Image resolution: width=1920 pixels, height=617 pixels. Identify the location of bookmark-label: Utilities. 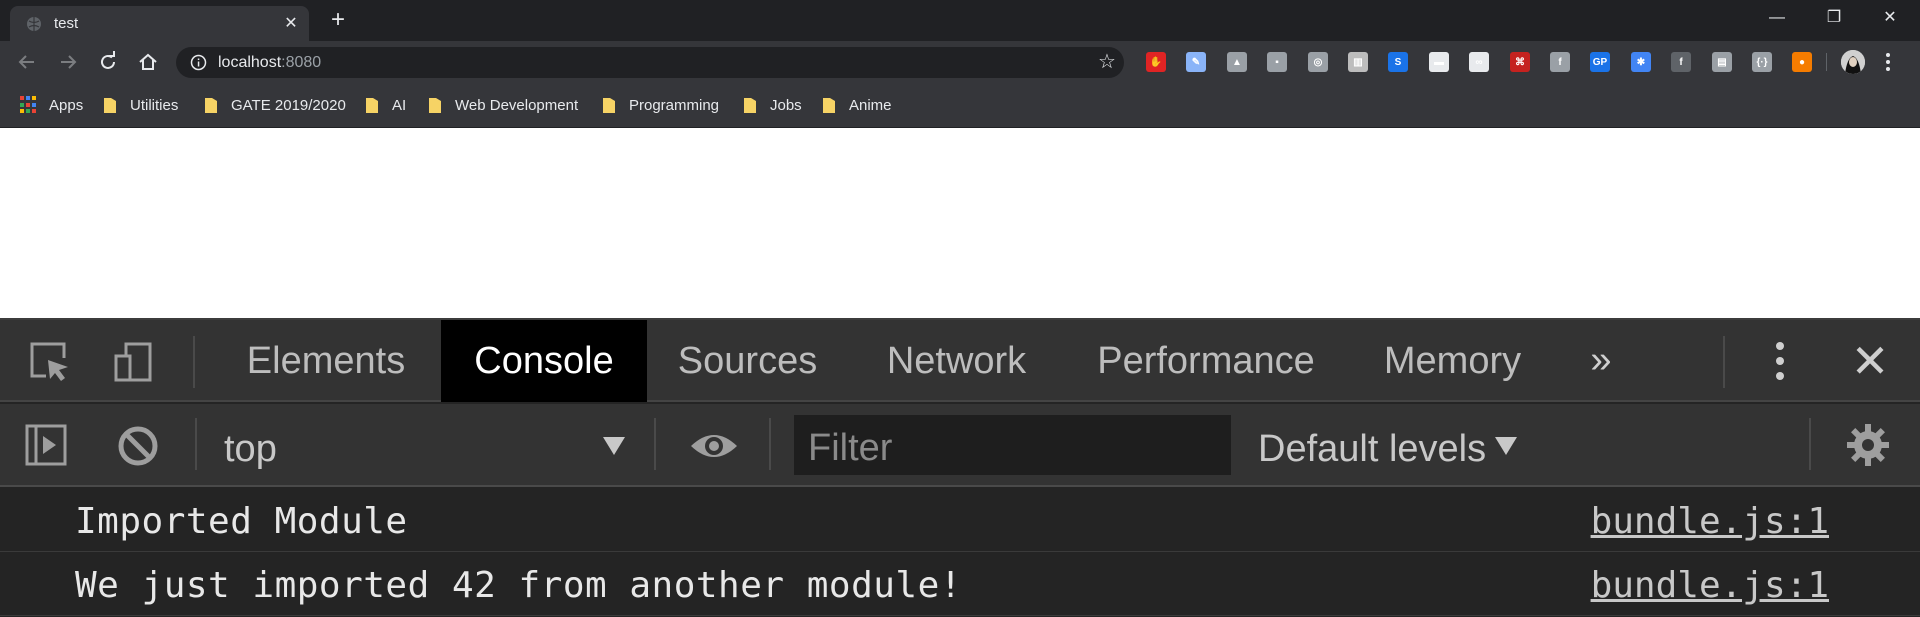
(154, 105).